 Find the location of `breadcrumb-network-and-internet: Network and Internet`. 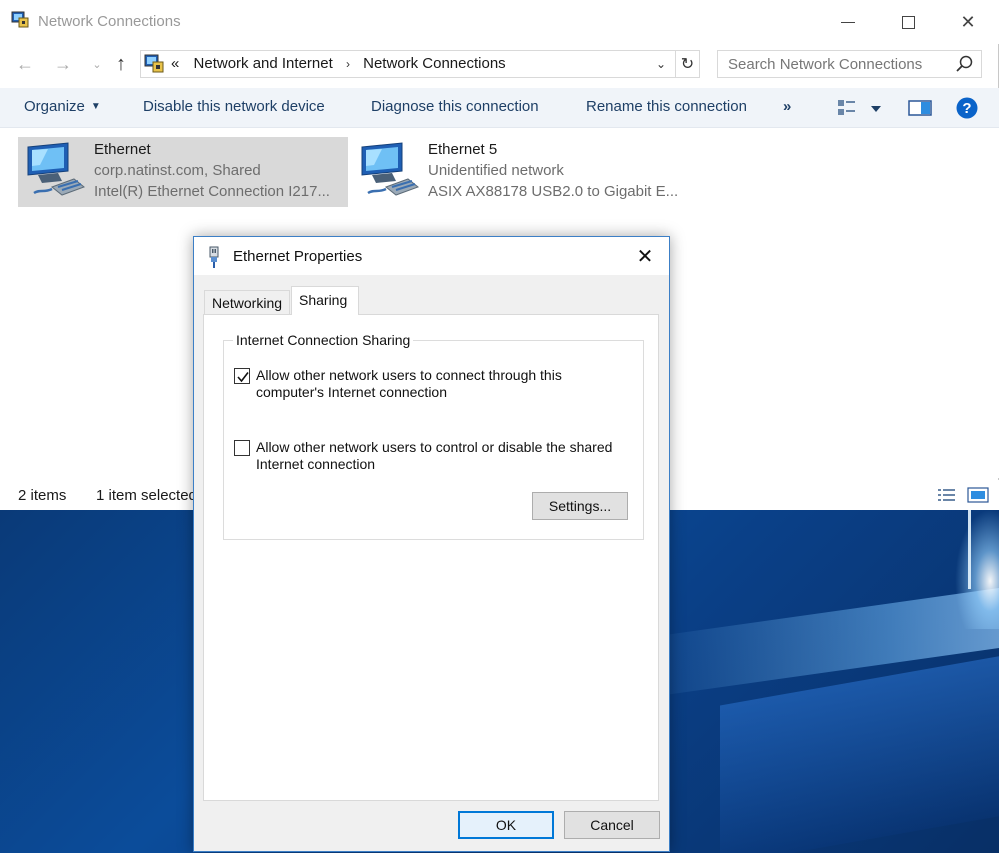

breadcrumb-network-and-internet: Network and Internet is located at coordinates (263, 63).